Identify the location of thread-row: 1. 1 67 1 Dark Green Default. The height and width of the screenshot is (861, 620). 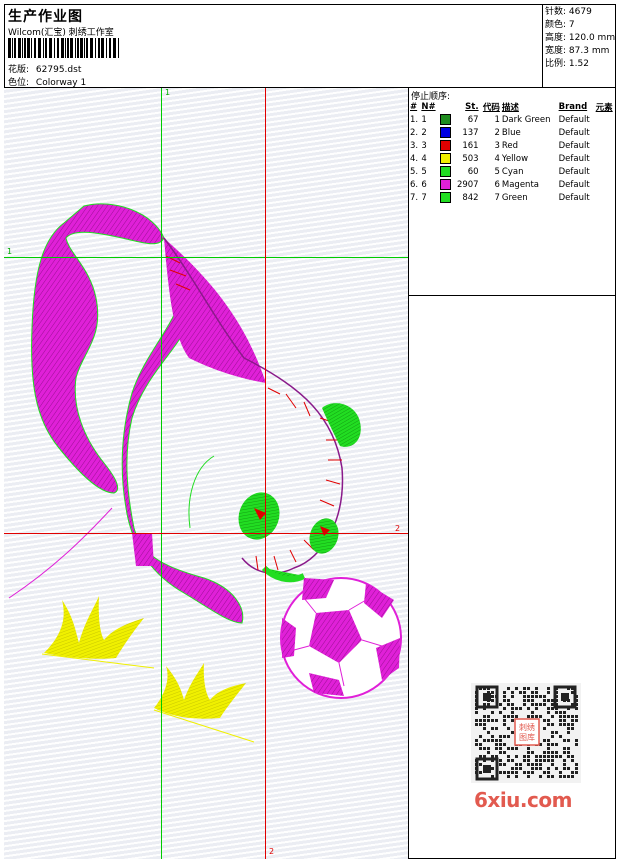
(512, 119).